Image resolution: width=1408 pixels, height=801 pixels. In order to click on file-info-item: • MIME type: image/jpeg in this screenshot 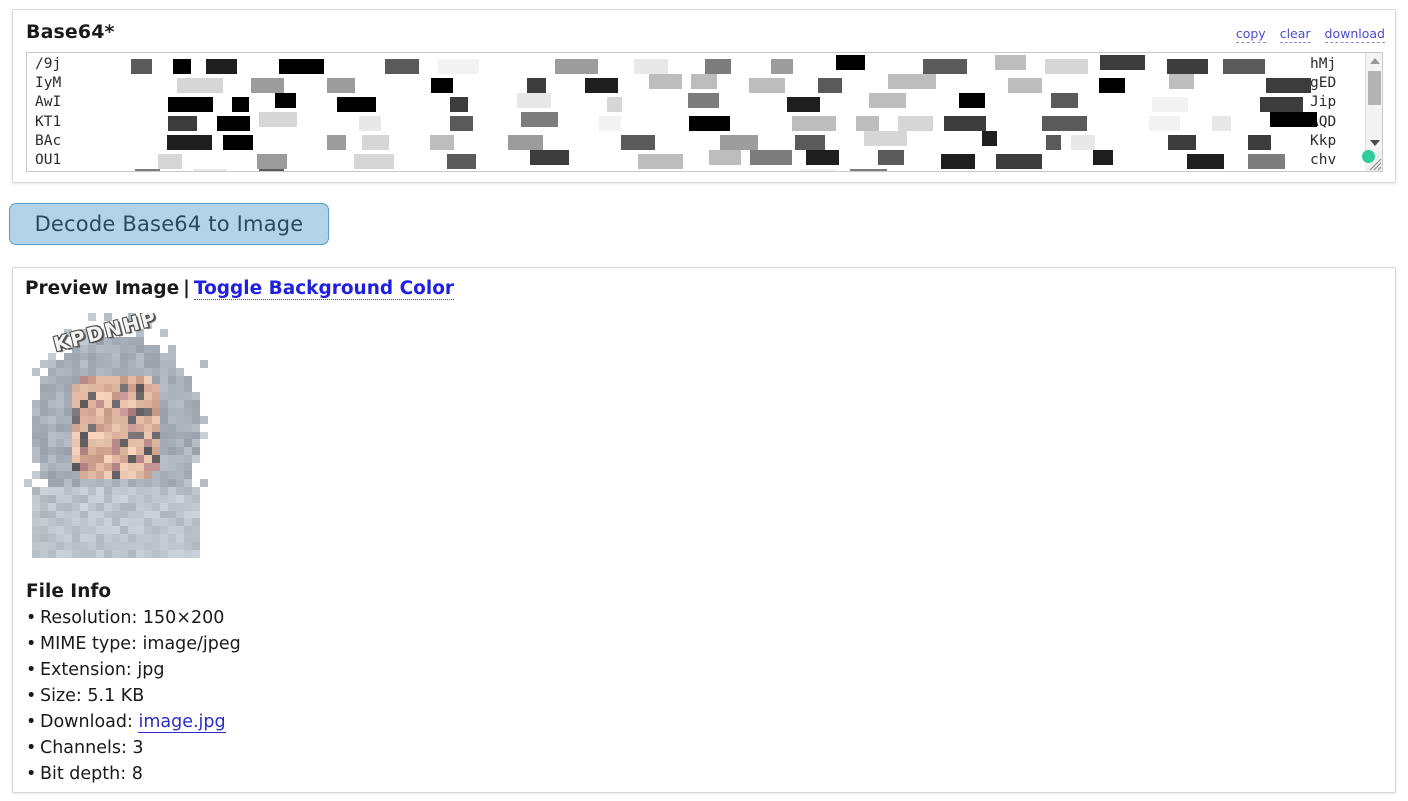, I will do `click(133, 644)`.